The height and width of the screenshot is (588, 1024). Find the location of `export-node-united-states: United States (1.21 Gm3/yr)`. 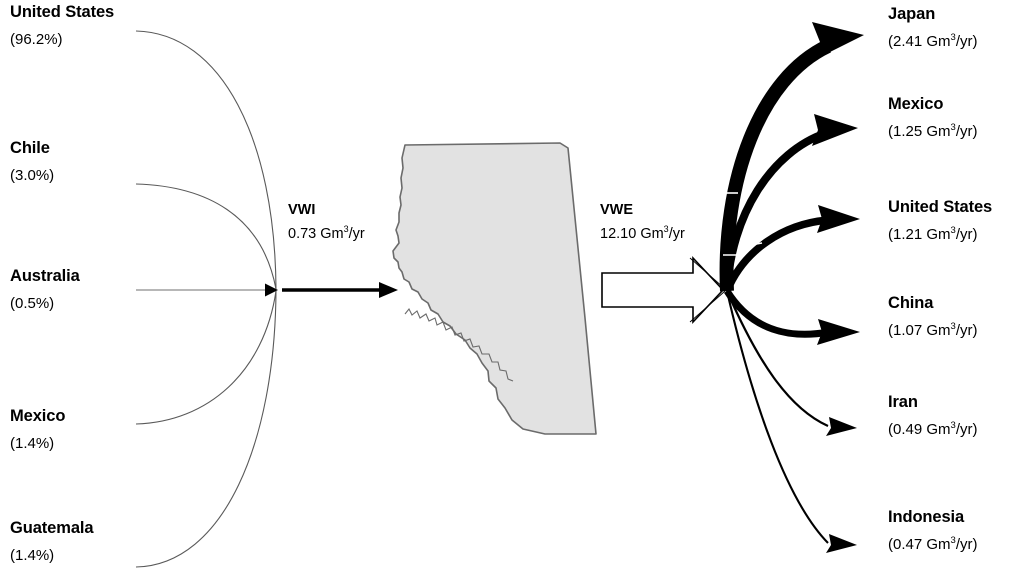

export-node-united-states: United States (1.21 Gm3/yr) is located at coordinates (940, 221).